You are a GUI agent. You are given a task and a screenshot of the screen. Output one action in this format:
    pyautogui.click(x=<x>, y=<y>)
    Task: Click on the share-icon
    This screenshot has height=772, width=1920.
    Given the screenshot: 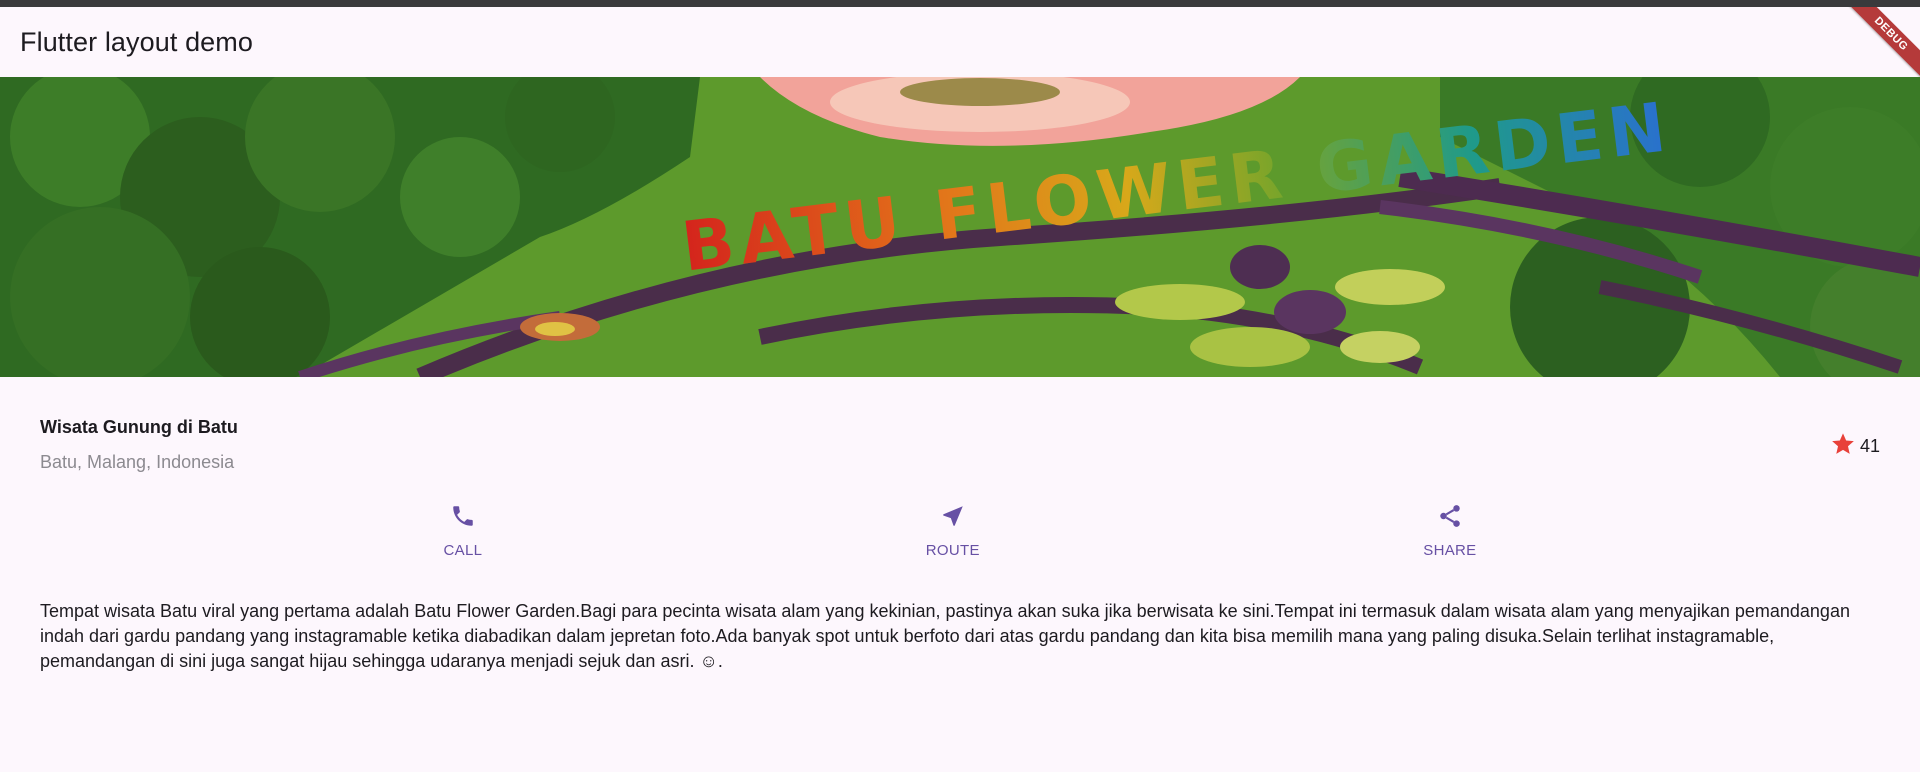 What is the action you would take?
    pyautogui.click(x=1450, y=518)
    